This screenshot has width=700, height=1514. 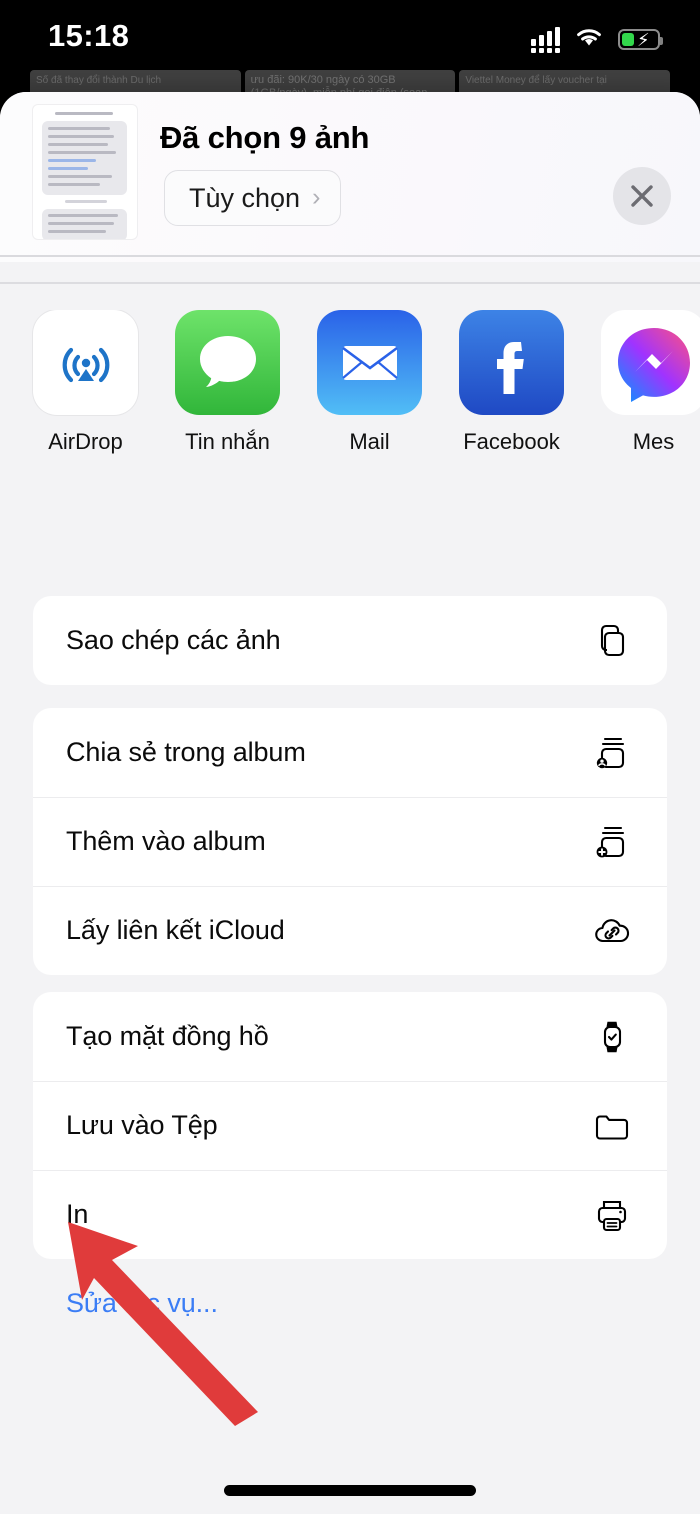 I want to click on cellular-signal-icon, so click(x=545, y=39).